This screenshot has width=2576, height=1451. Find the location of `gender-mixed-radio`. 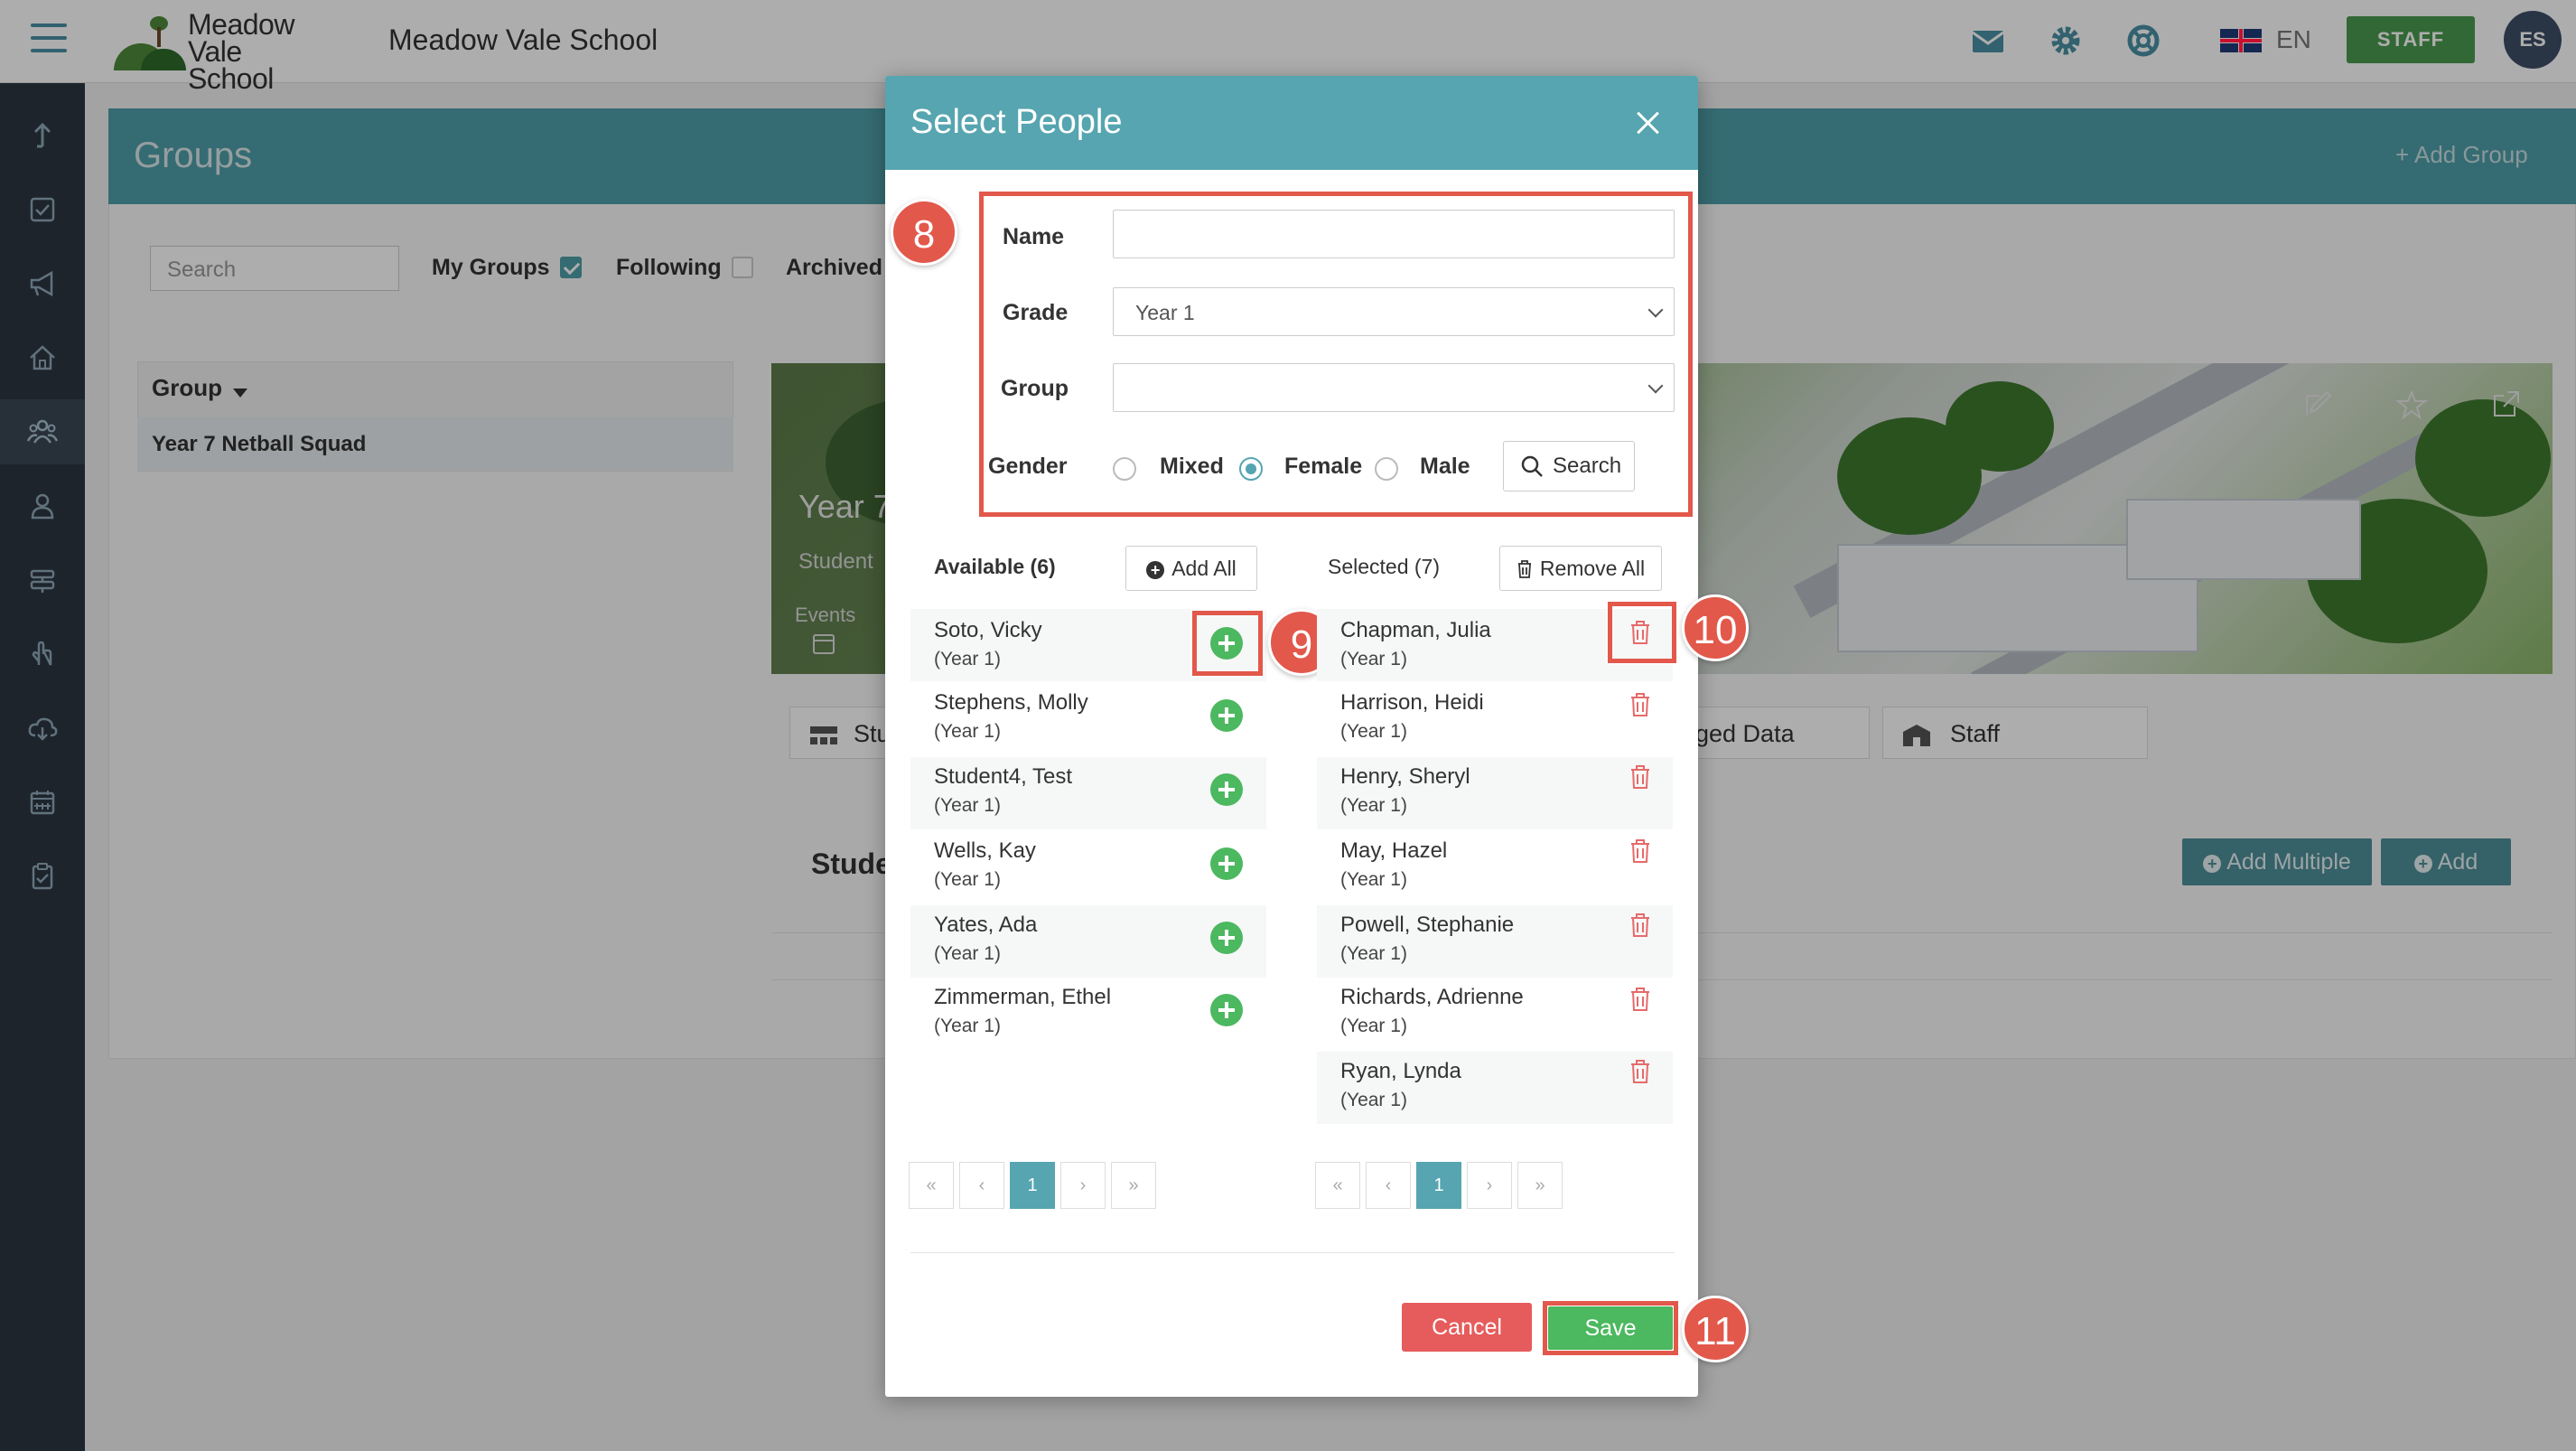

gender-mixed-radio is located at coordinates (1124, 469).